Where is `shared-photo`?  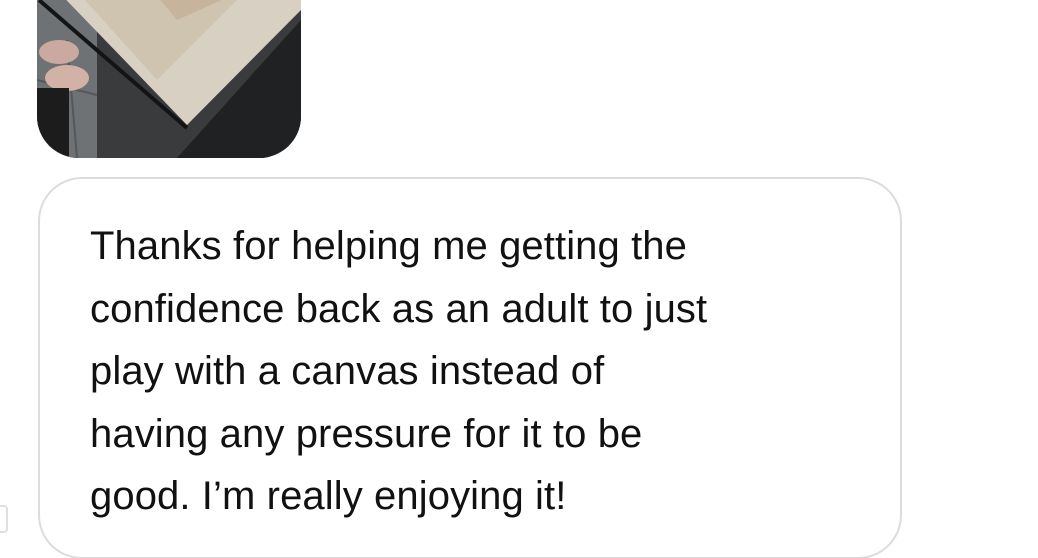
shared-photo is located at coordinates (169, 79).